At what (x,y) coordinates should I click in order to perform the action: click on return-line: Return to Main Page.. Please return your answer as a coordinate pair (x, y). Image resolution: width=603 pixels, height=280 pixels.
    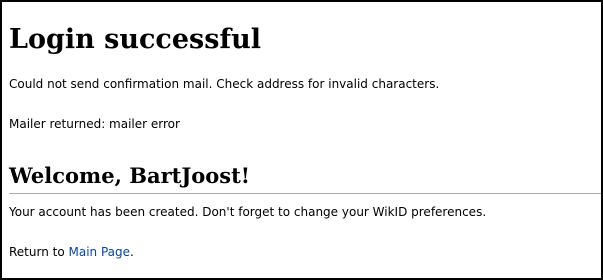
    Looking at the image, I should click on (71, 252).